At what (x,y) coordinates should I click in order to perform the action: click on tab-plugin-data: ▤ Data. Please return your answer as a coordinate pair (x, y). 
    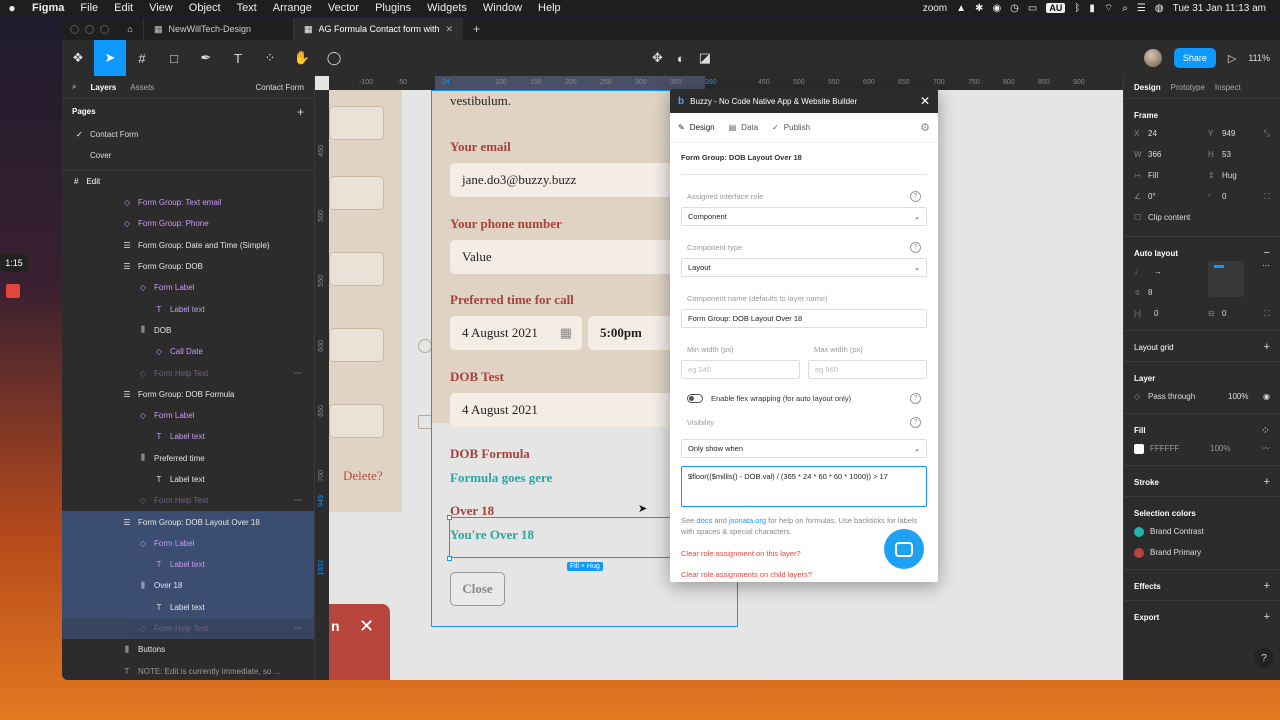
    Looking at the image, I should click on (743, 127).